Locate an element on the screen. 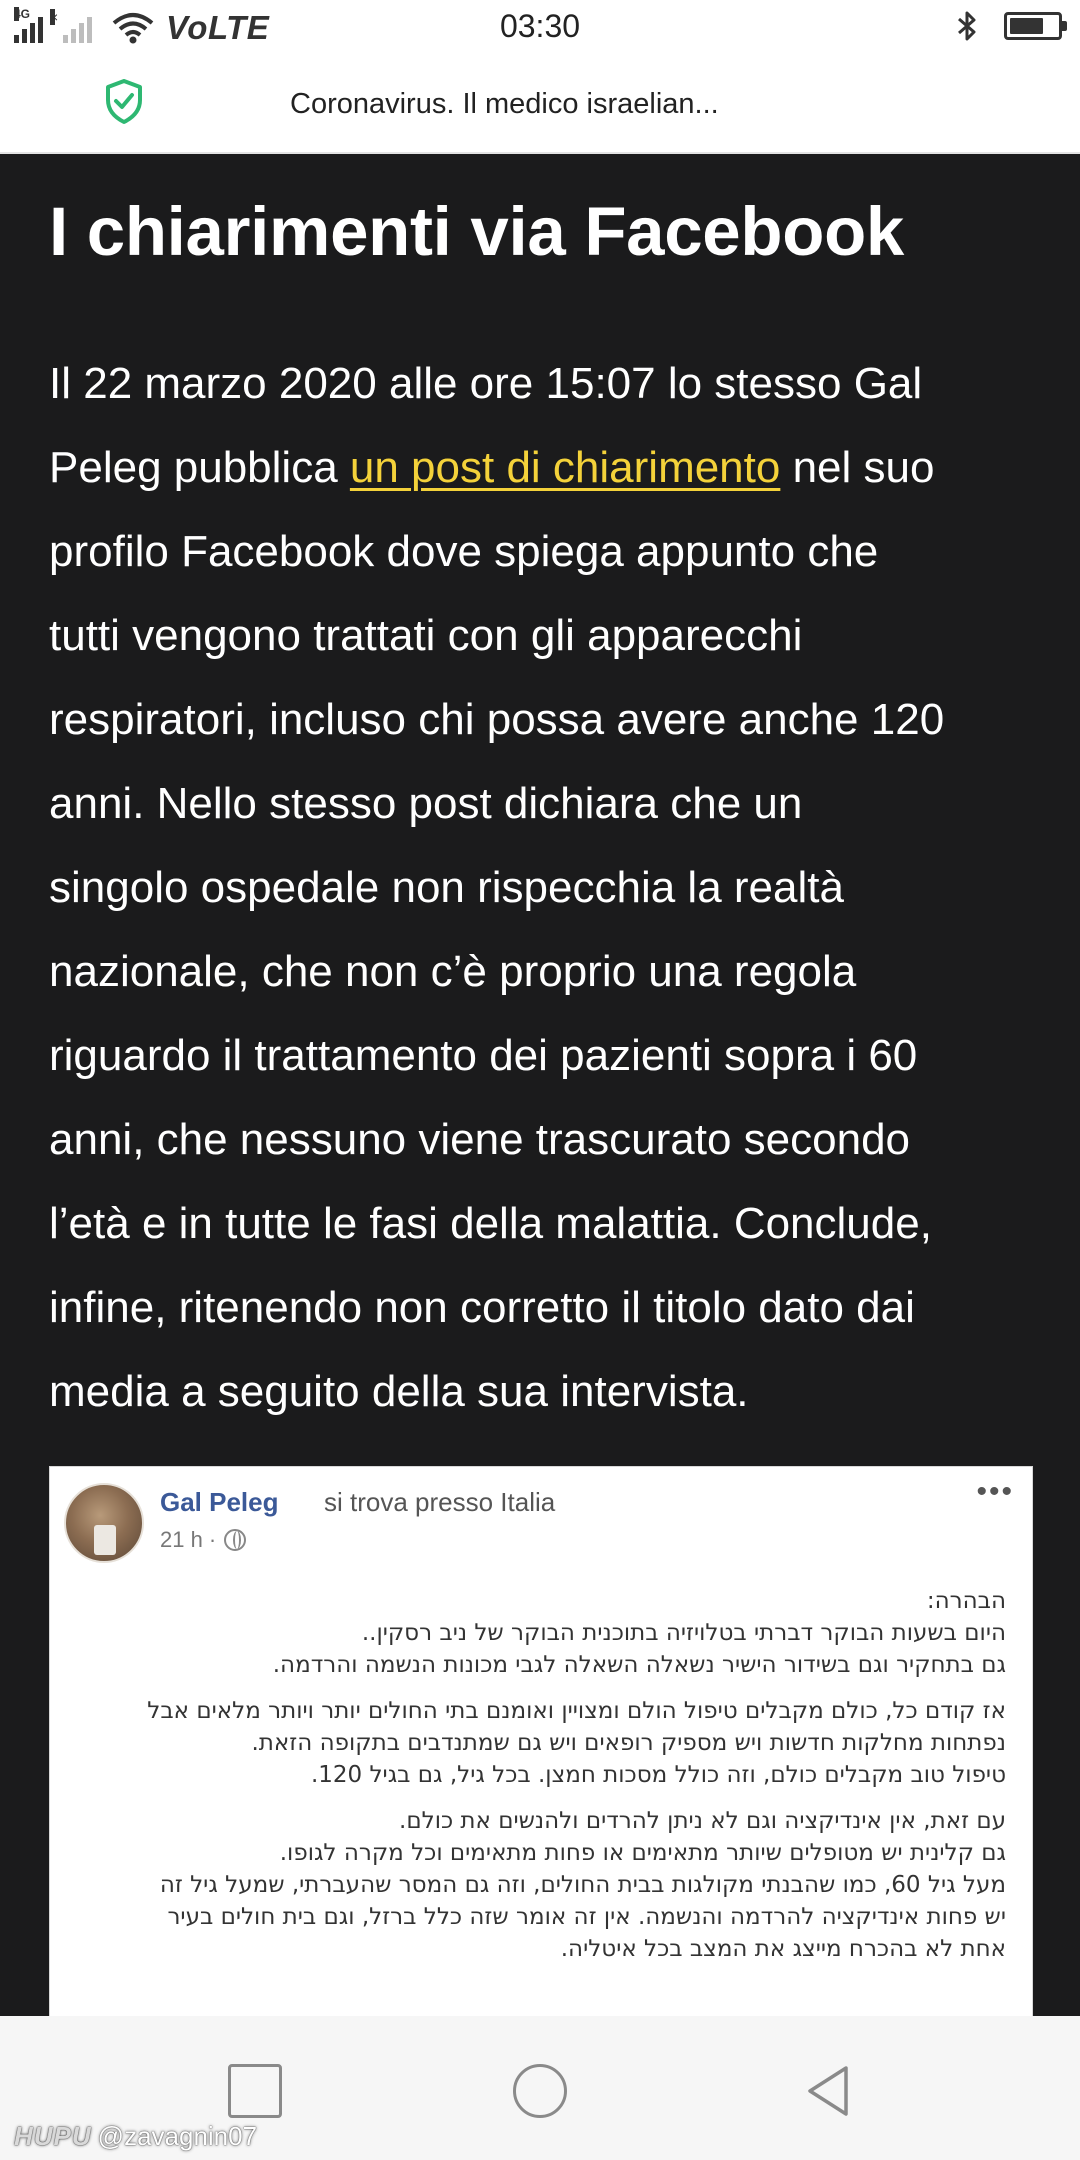  clarification-post-link: un post di chiarimento is located at coordinates (565, 467).